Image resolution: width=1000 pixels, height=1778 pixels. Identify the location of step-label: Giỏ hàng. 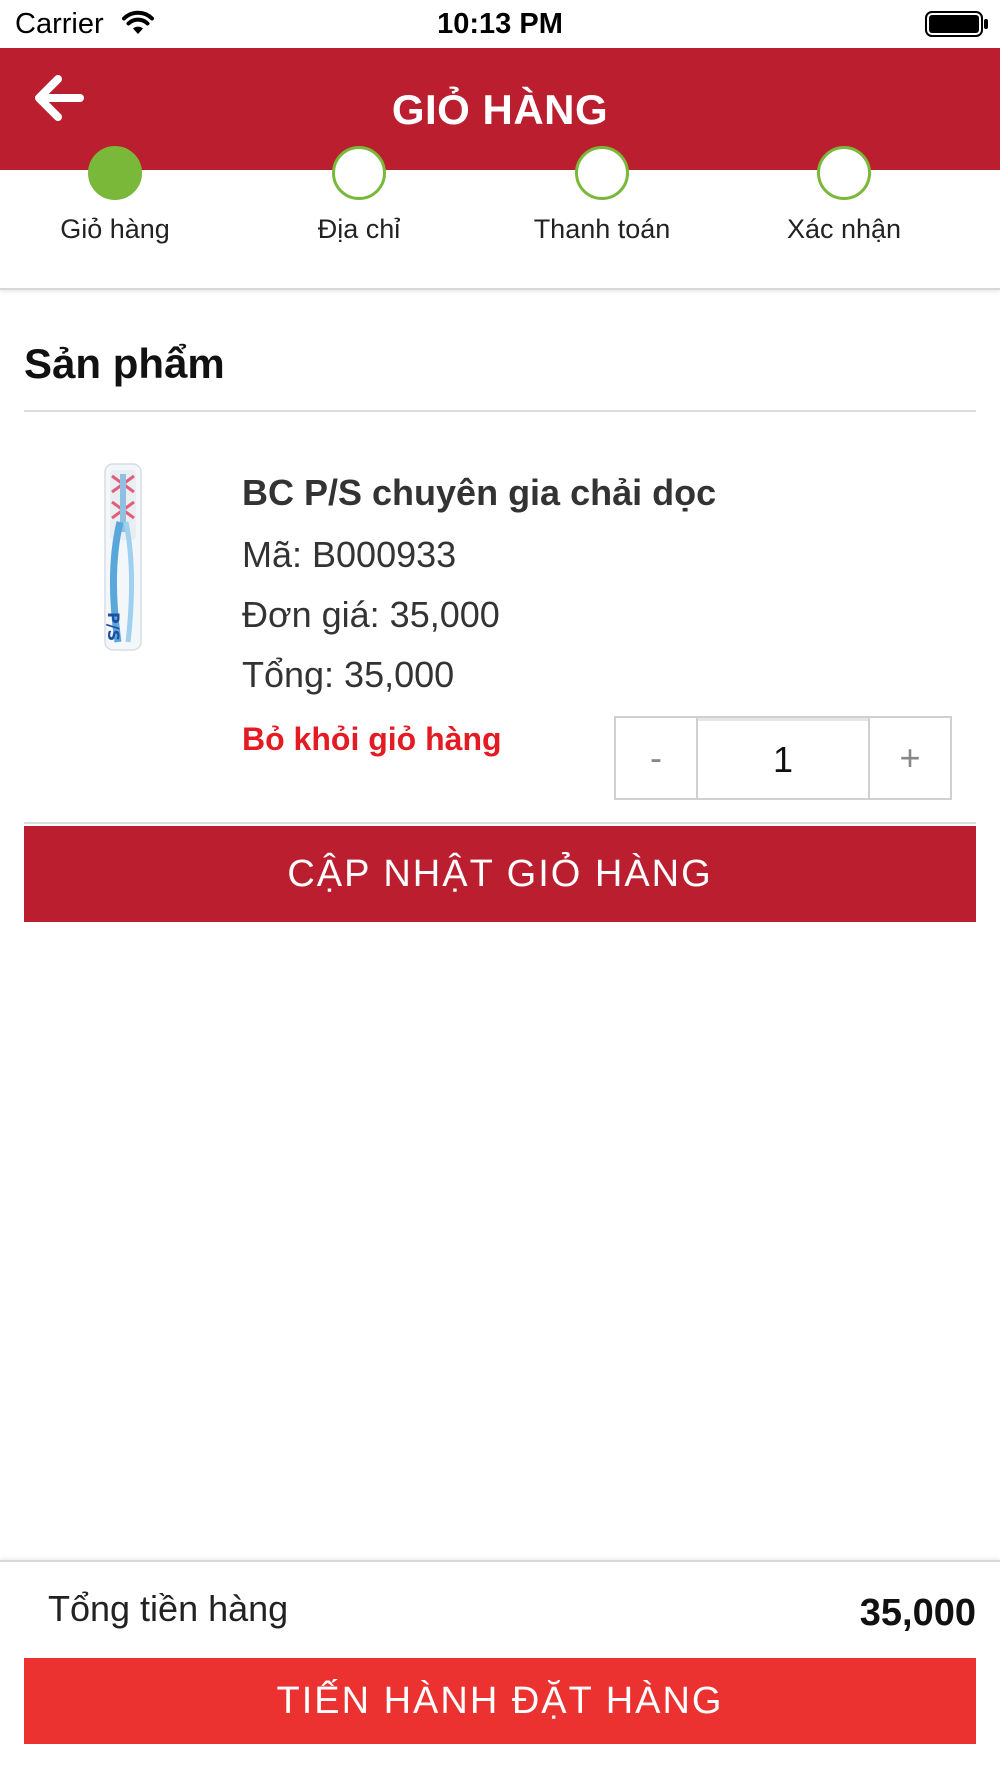
(115, 229).